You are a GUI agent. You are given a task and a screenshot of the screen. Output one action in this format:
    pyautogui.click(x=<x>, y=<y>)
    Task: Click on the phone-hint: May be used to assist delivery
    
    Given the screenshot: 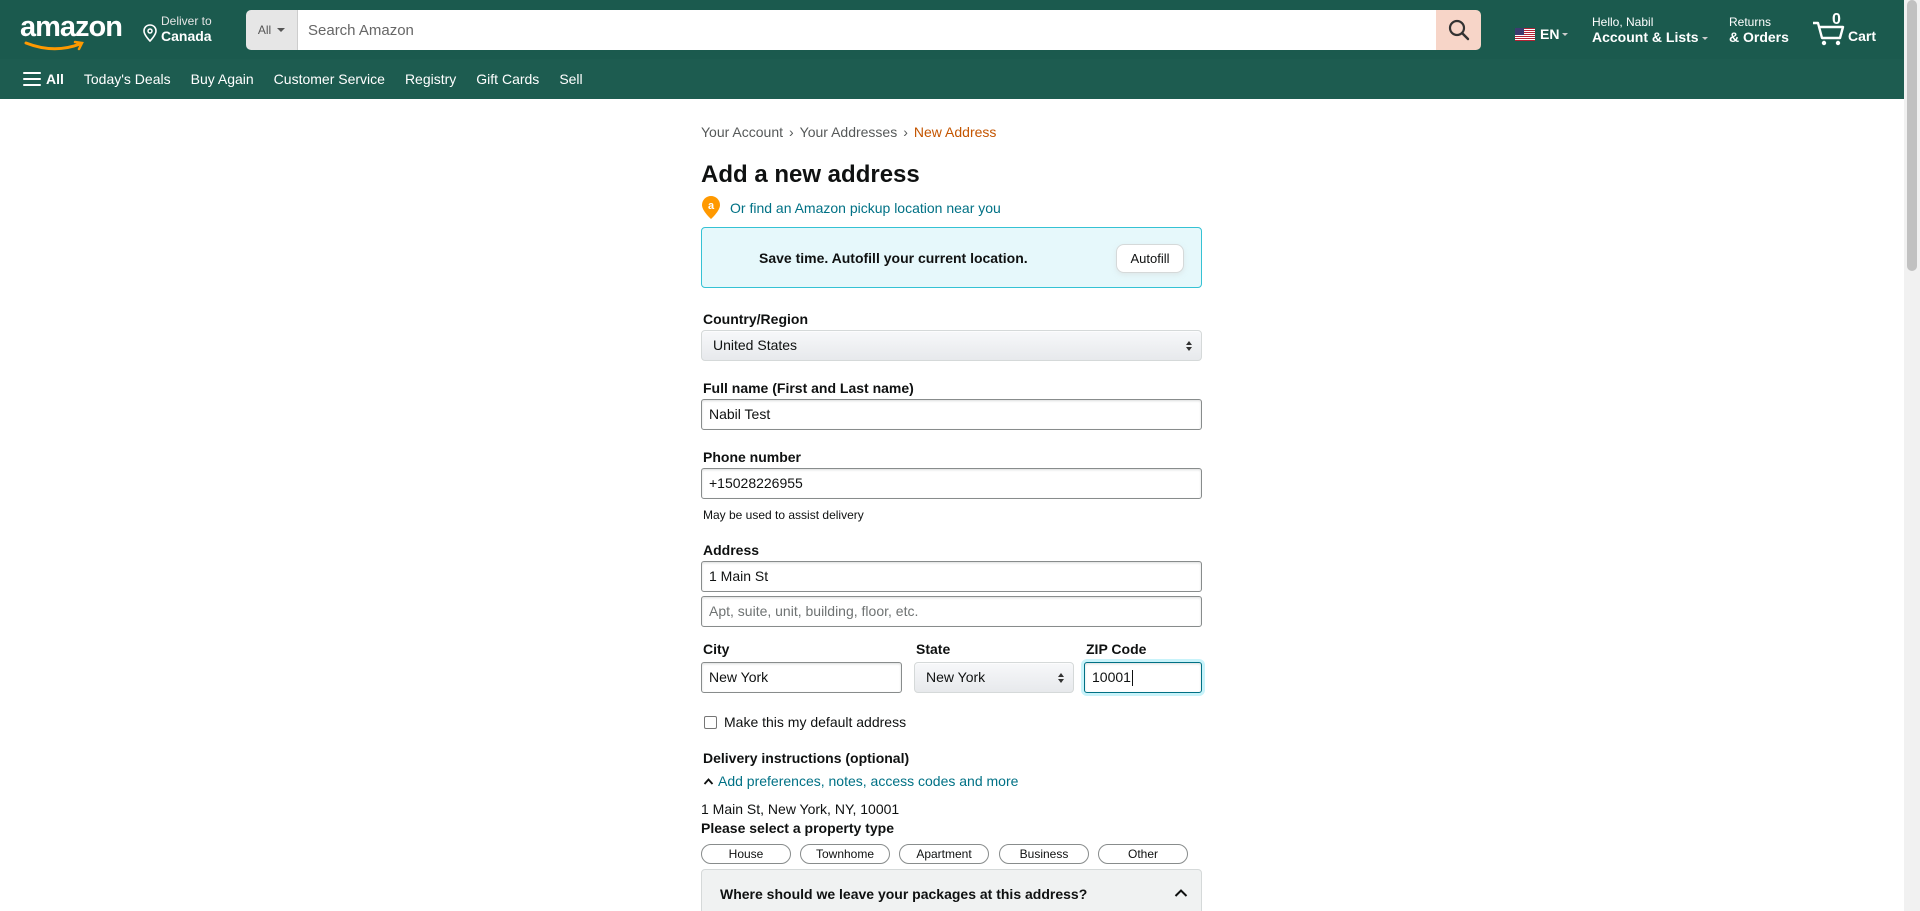 What is the action you would take?
    pyautogui.click(x=783, y=515)
    